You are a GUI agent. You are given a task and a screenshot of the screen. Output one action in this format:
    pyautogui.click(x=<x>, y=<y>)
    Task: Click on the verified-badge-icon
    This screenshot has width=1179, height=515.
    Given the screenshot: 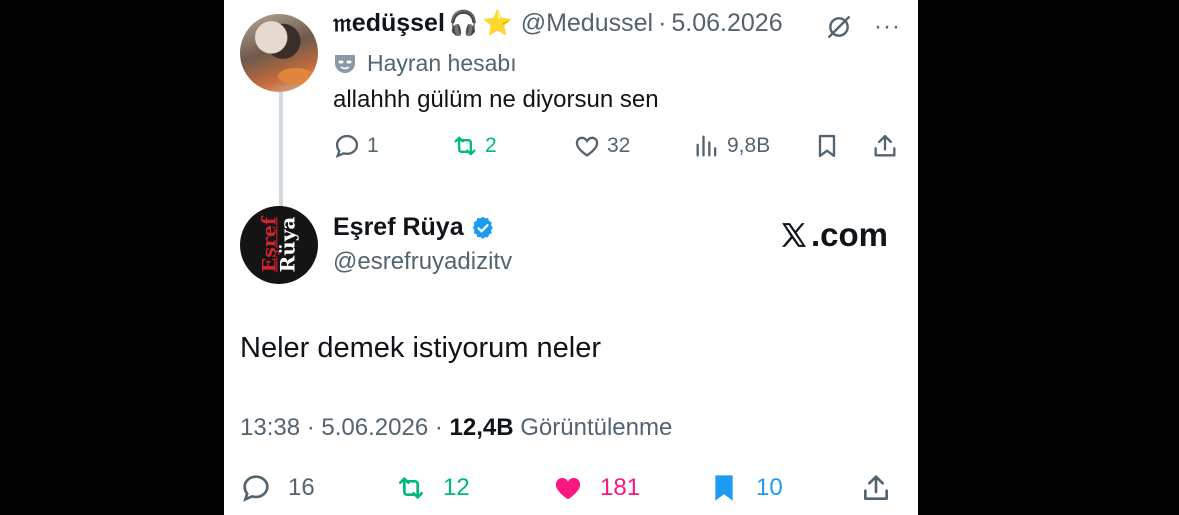 What is the action you would take?
    pyautogui.click(x=482, y=227)
    